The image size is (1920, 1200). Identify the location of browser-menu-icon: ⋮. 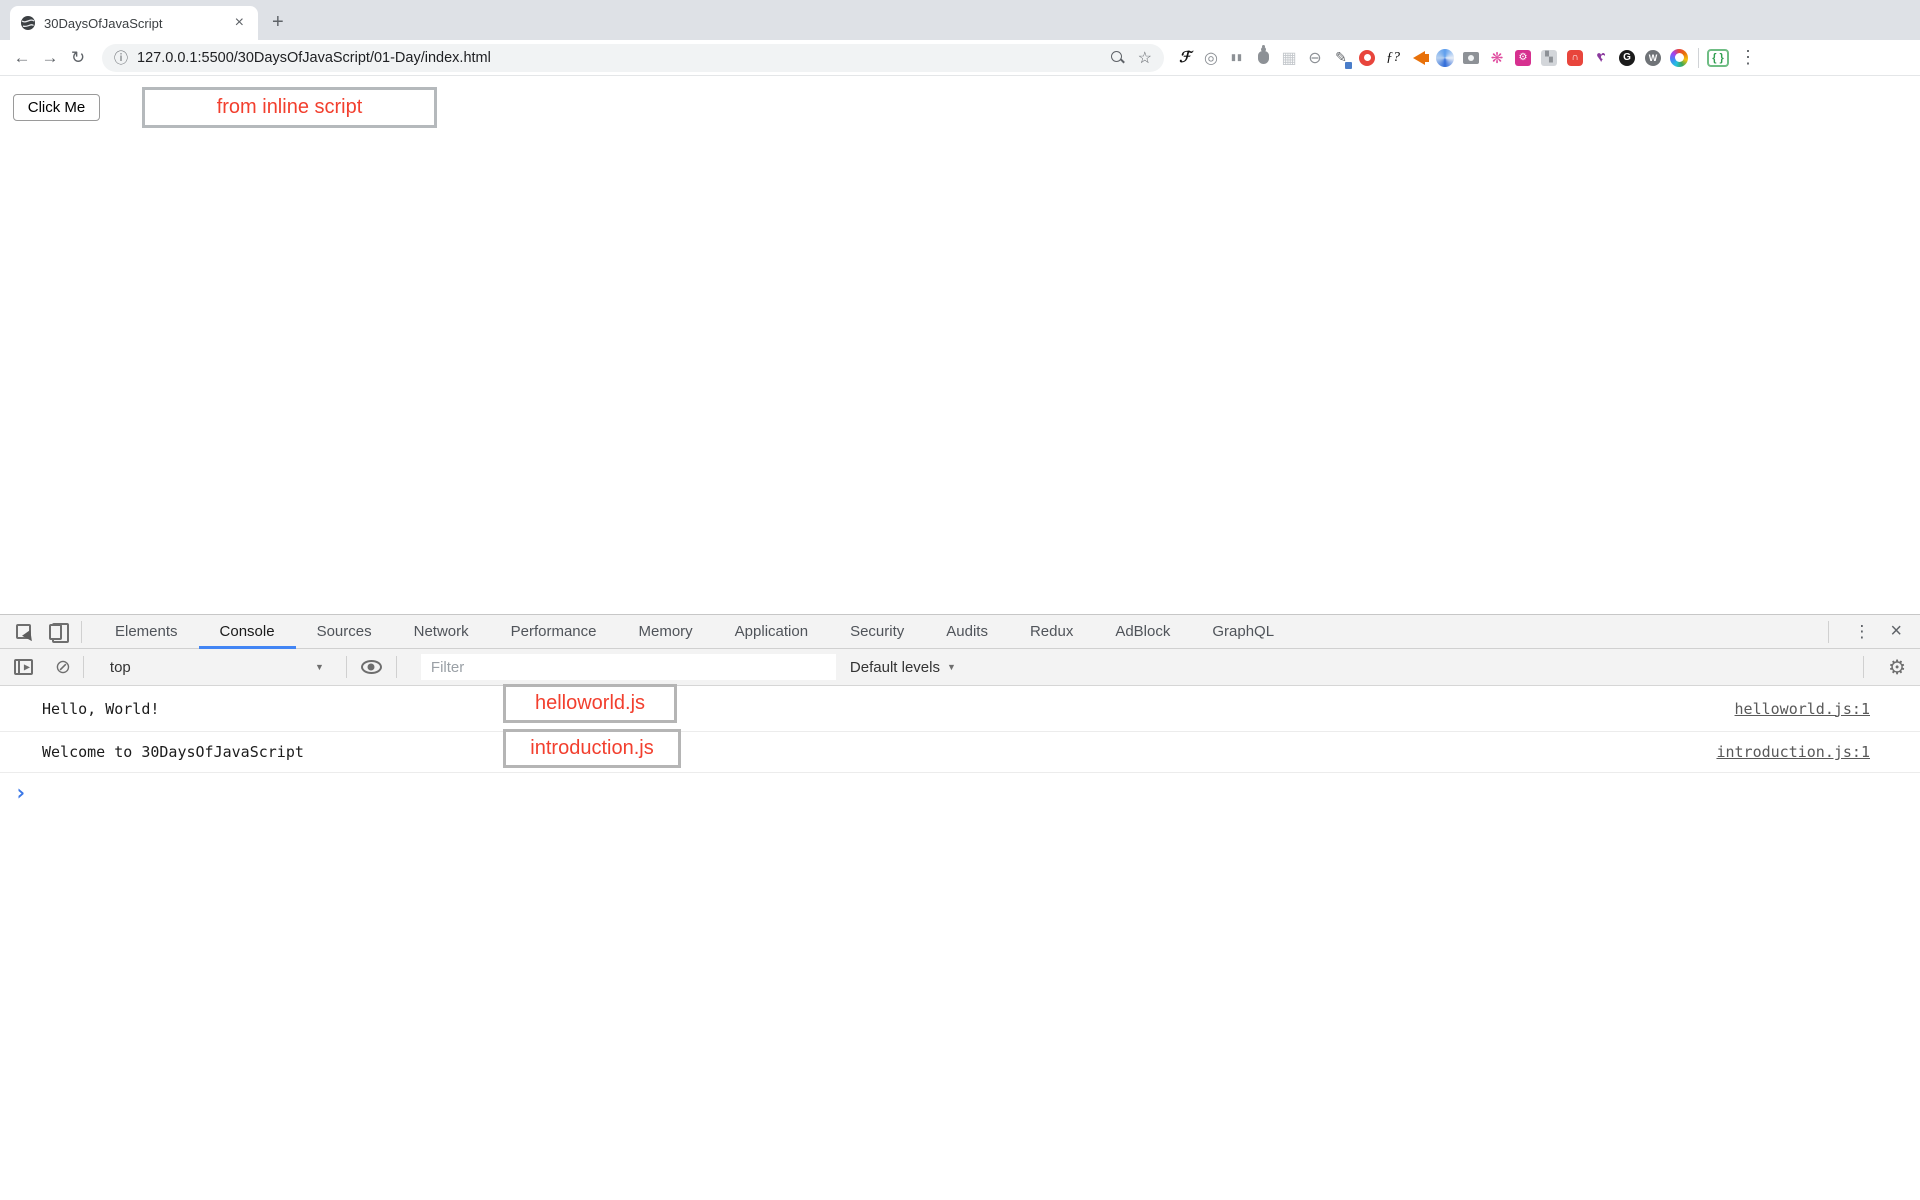
(1748, 57).